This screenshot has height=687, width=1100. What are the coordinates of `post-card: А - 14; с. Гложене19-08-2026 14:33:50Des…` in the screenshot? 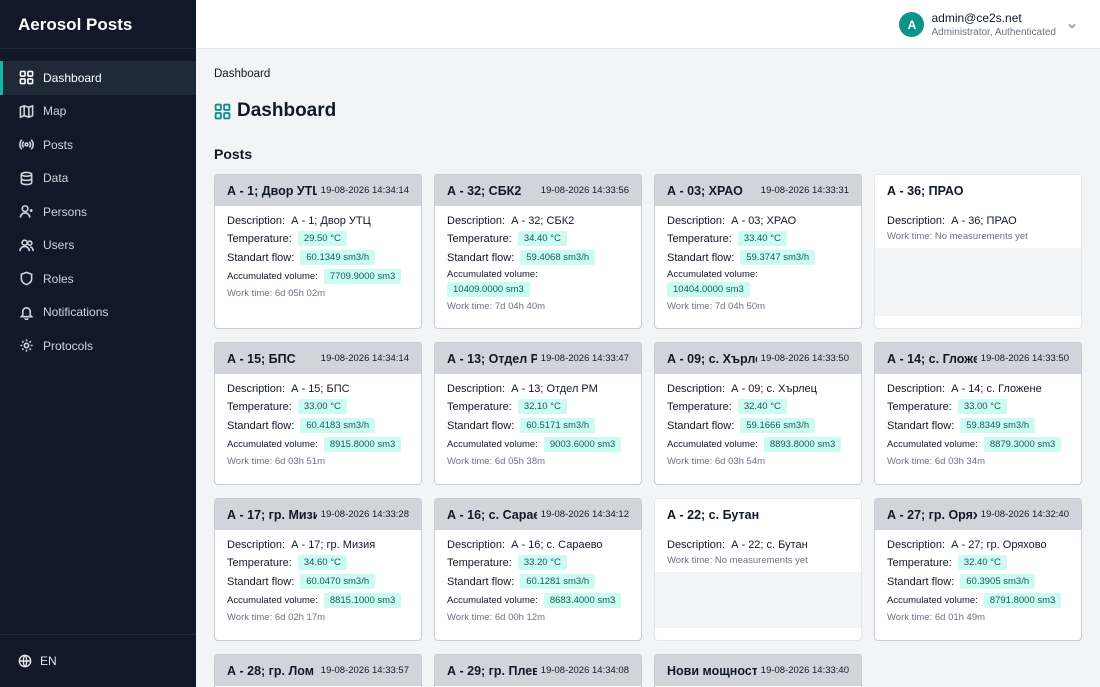 It's located at (978, 413).